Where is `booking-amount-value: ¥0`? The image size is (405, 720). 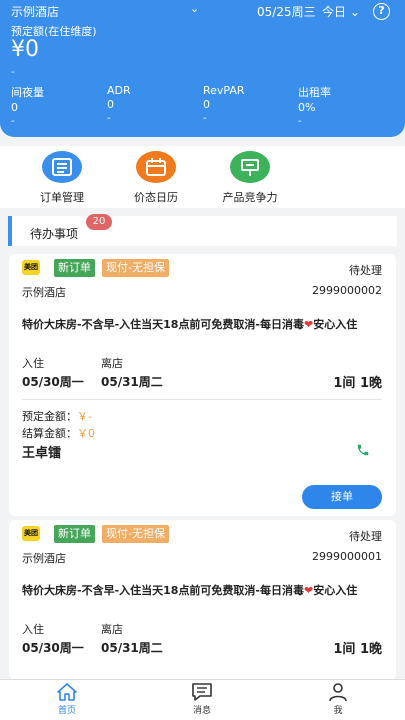
booking-amount-value: ¥0 is located at coordinates (25, 49).